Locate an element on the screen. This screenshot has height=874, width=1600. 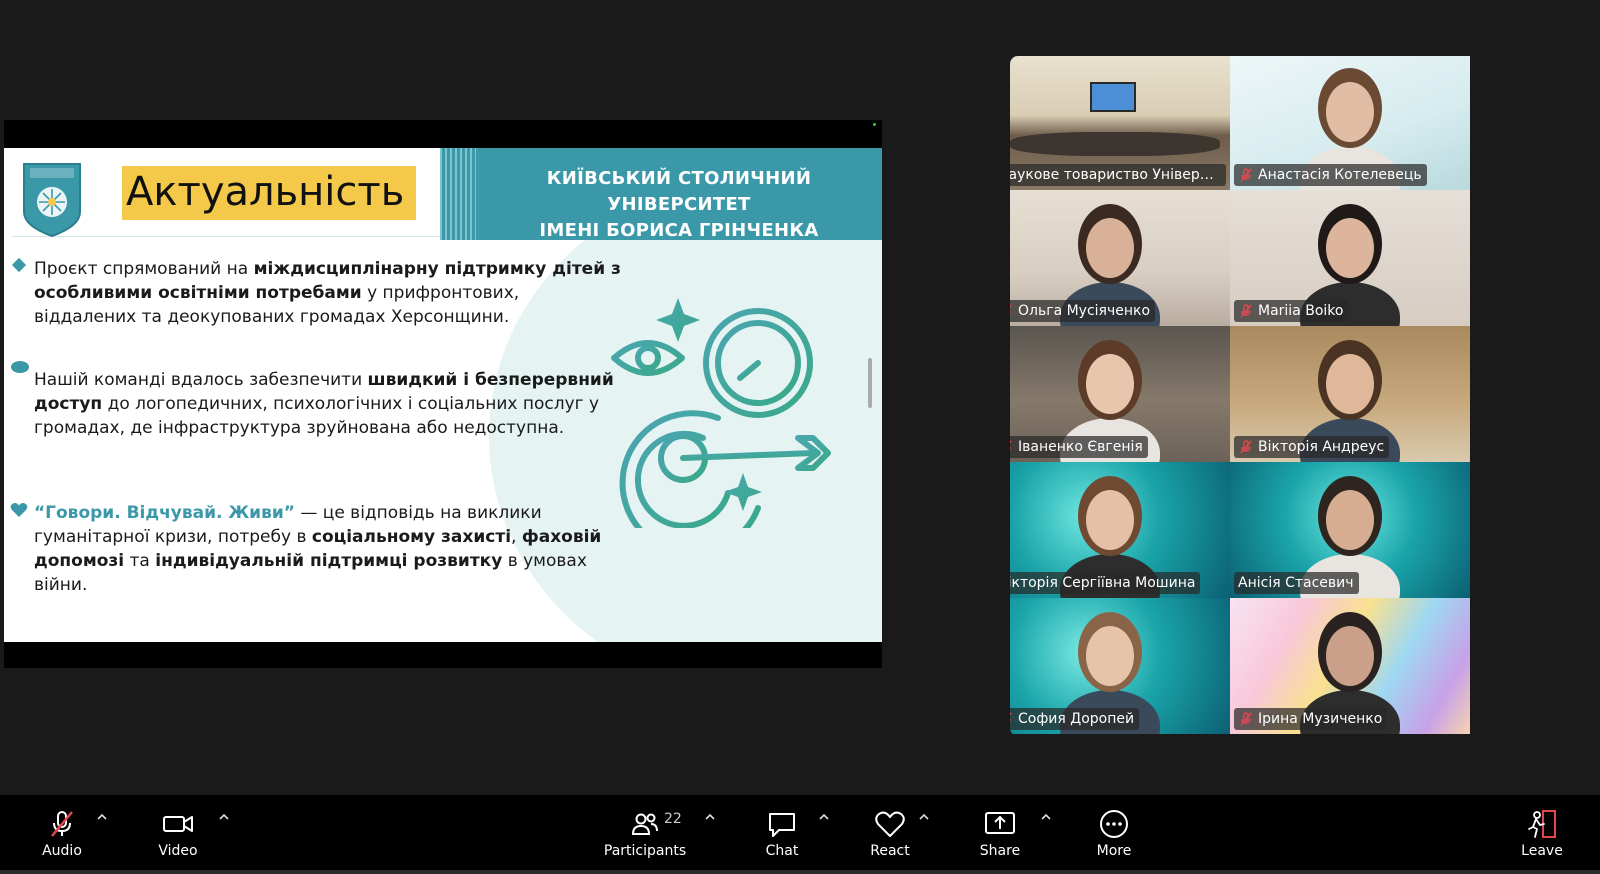
video-button: Video is located at coordinates (178, 834).